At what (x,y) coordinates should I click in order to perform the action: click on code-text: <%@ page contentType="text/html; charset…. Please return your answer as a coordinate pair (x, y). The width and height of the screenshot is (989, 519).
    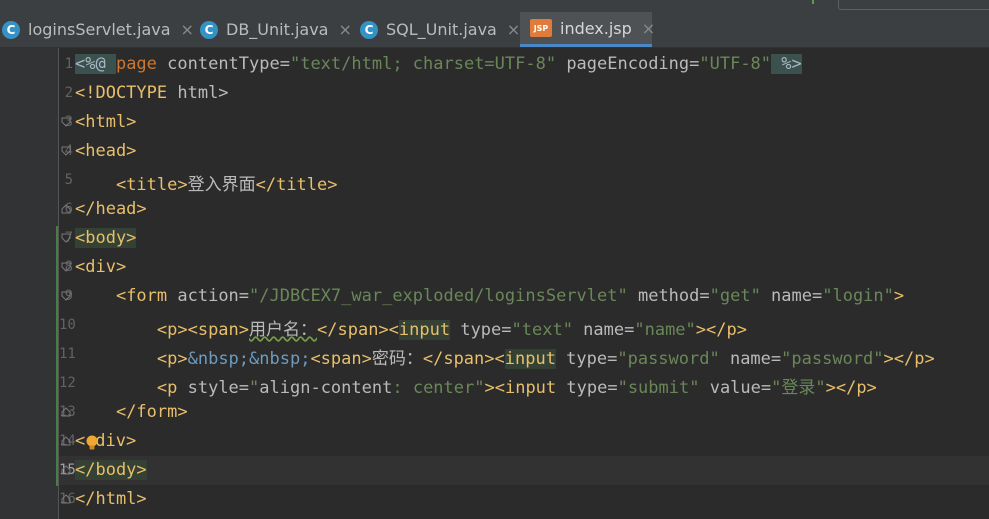
    Looking at the image, I should click on (438, 64).